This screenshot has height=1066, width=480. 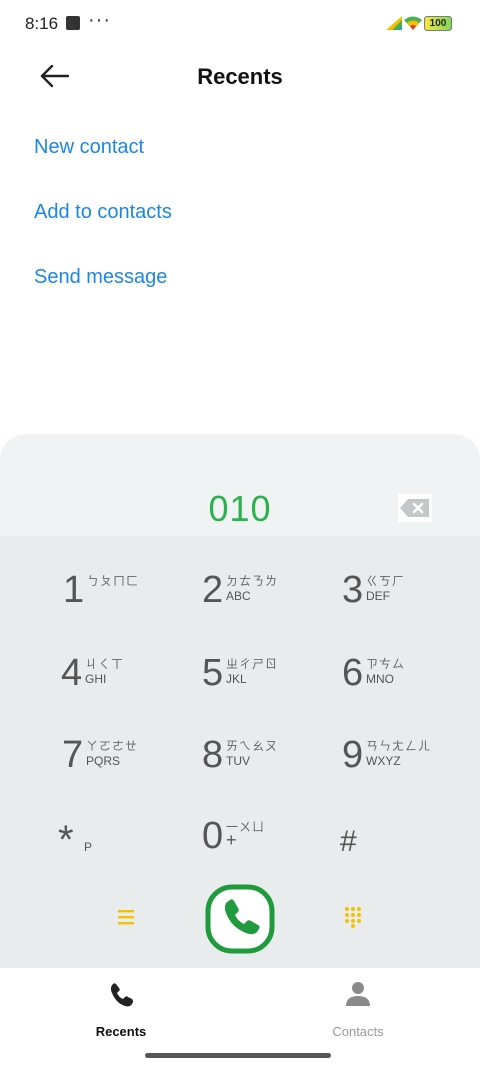 I want to click on key-6: 6 ㄗㄘㄙ MNO, so click(x=411, y=686).